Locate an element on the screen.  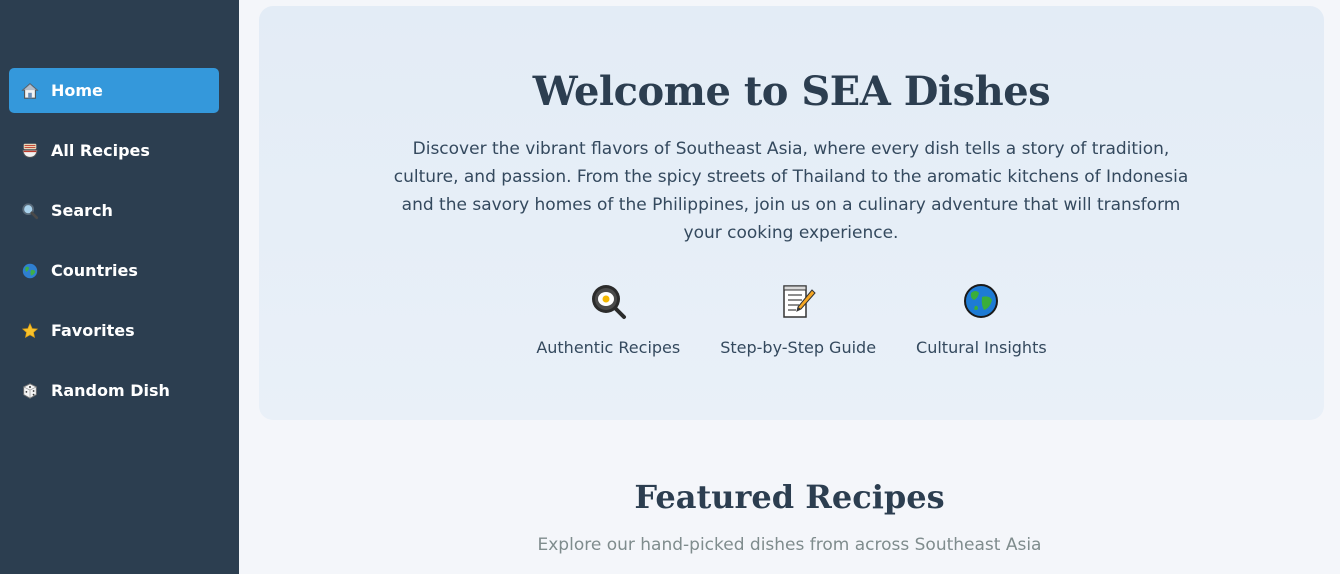
feature-step-by-step-guide: Step-by-Step Guide is located at coordinates (798, 319).